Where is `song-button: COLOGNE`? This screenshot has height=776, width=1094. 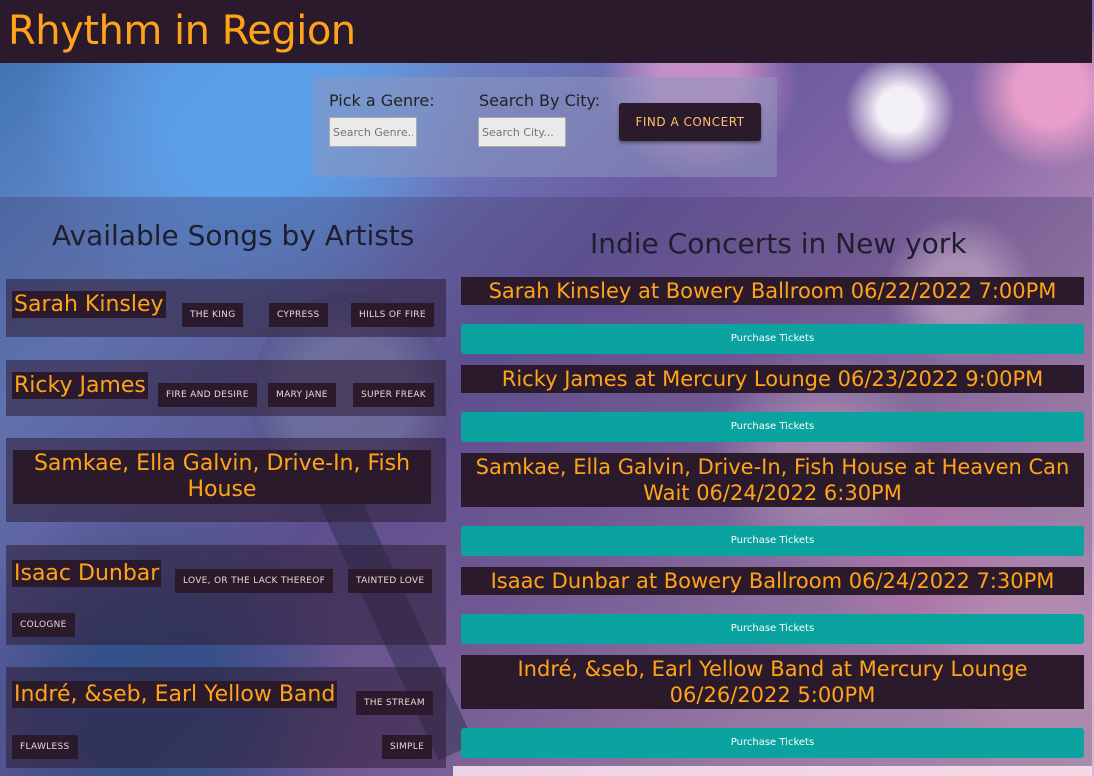 song-button: COLOGNE is located at coordinates (43, 625).